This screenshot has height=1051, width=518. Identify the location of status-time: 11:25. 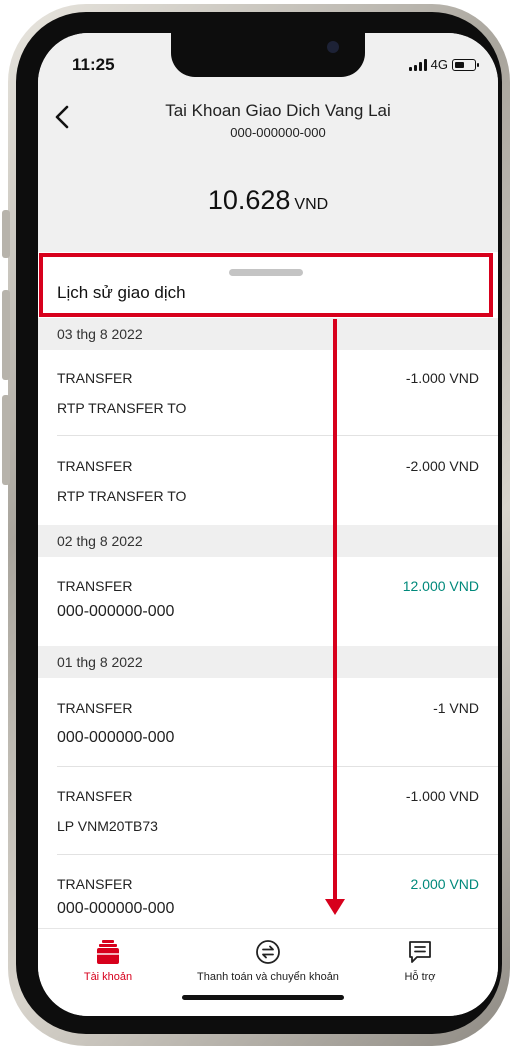
(93, 64).